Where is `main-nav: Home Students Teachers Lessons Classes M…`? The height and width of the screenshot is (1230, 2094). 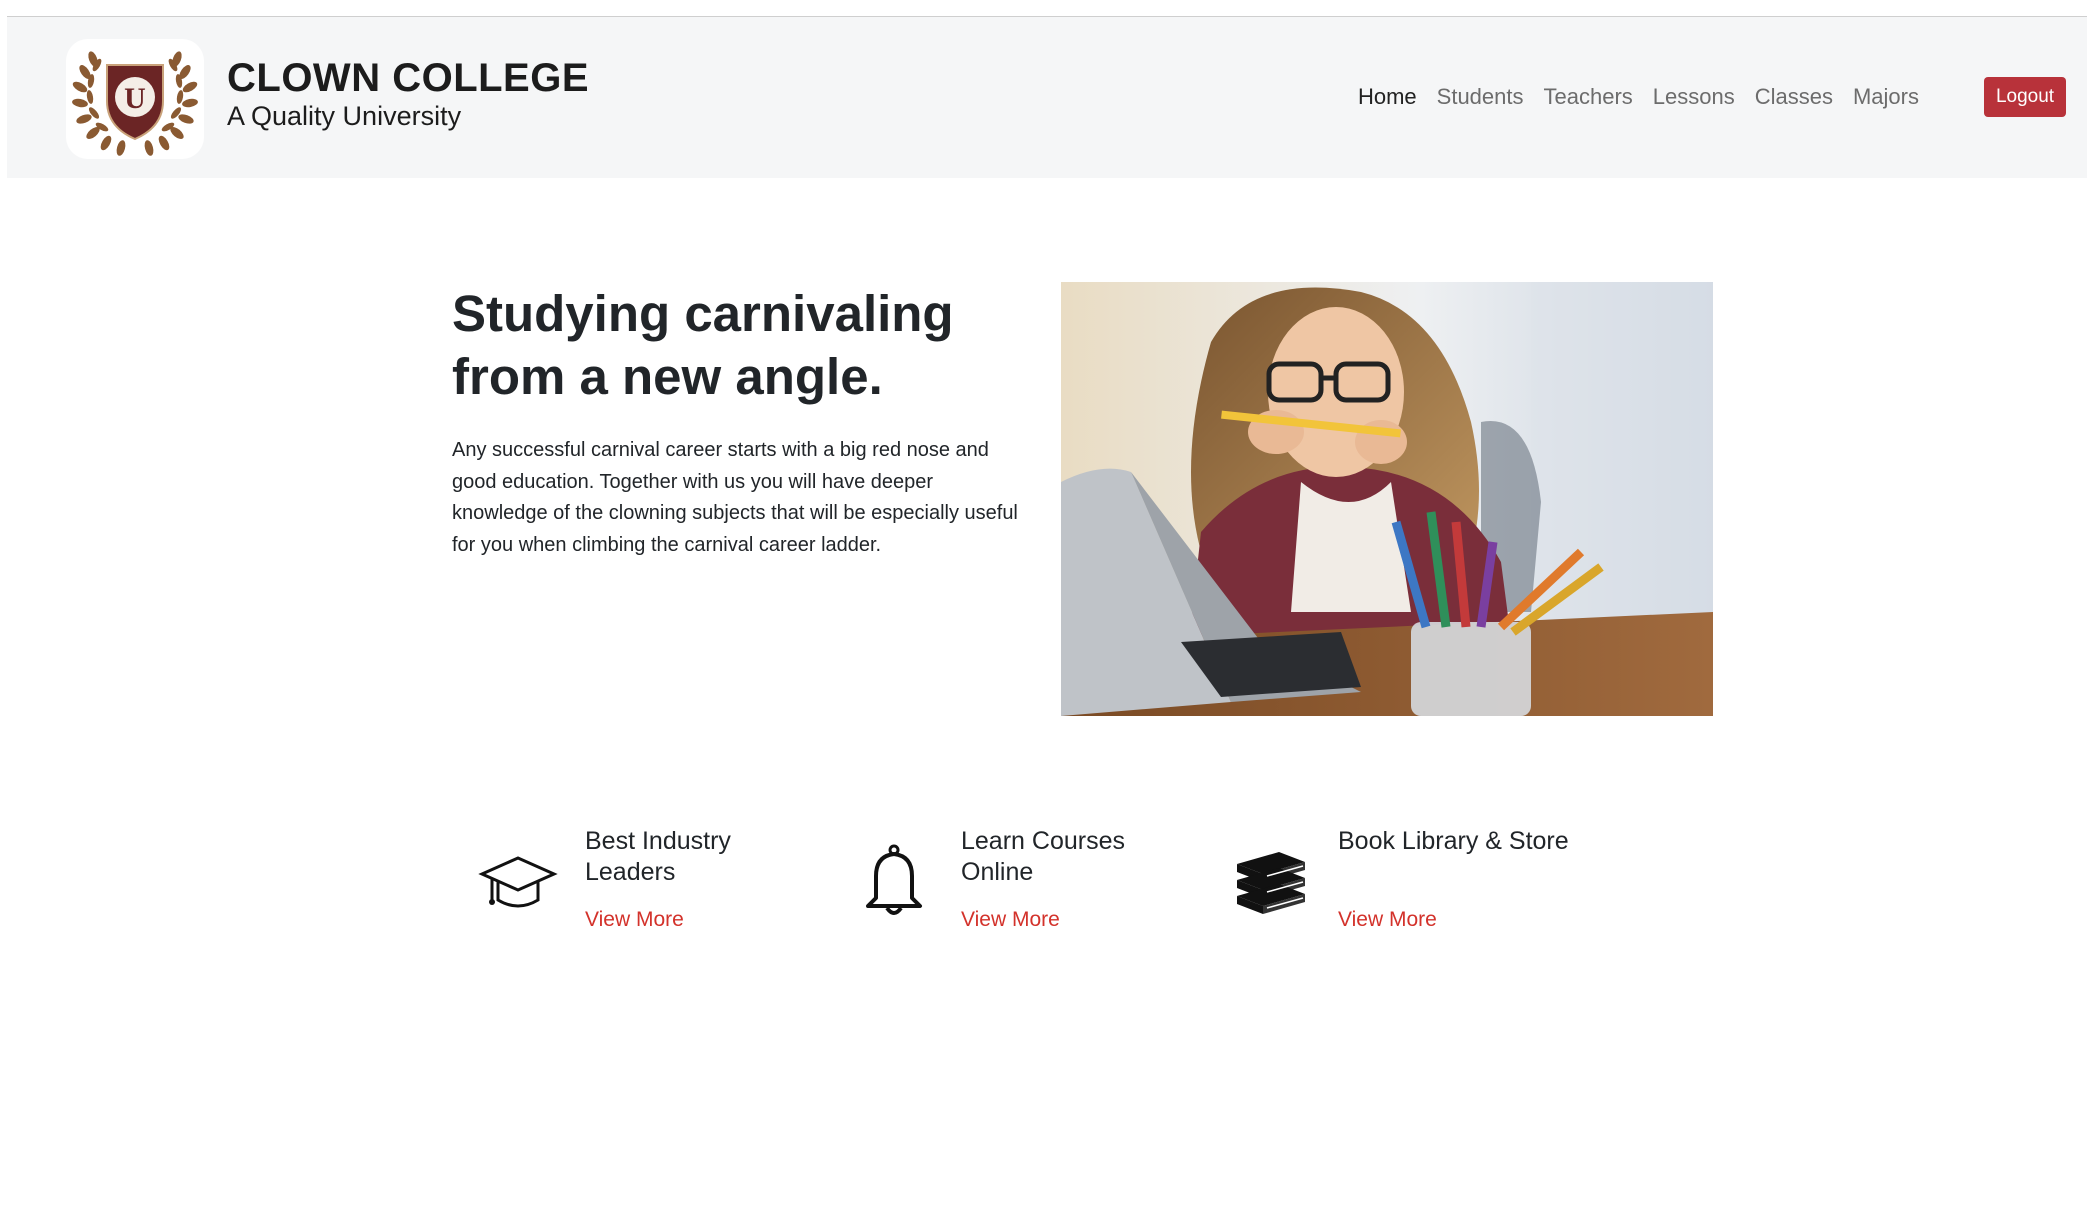 main-nav: Home Students Teachers Lessons Classes M… is located at coordinates (1638, 97).